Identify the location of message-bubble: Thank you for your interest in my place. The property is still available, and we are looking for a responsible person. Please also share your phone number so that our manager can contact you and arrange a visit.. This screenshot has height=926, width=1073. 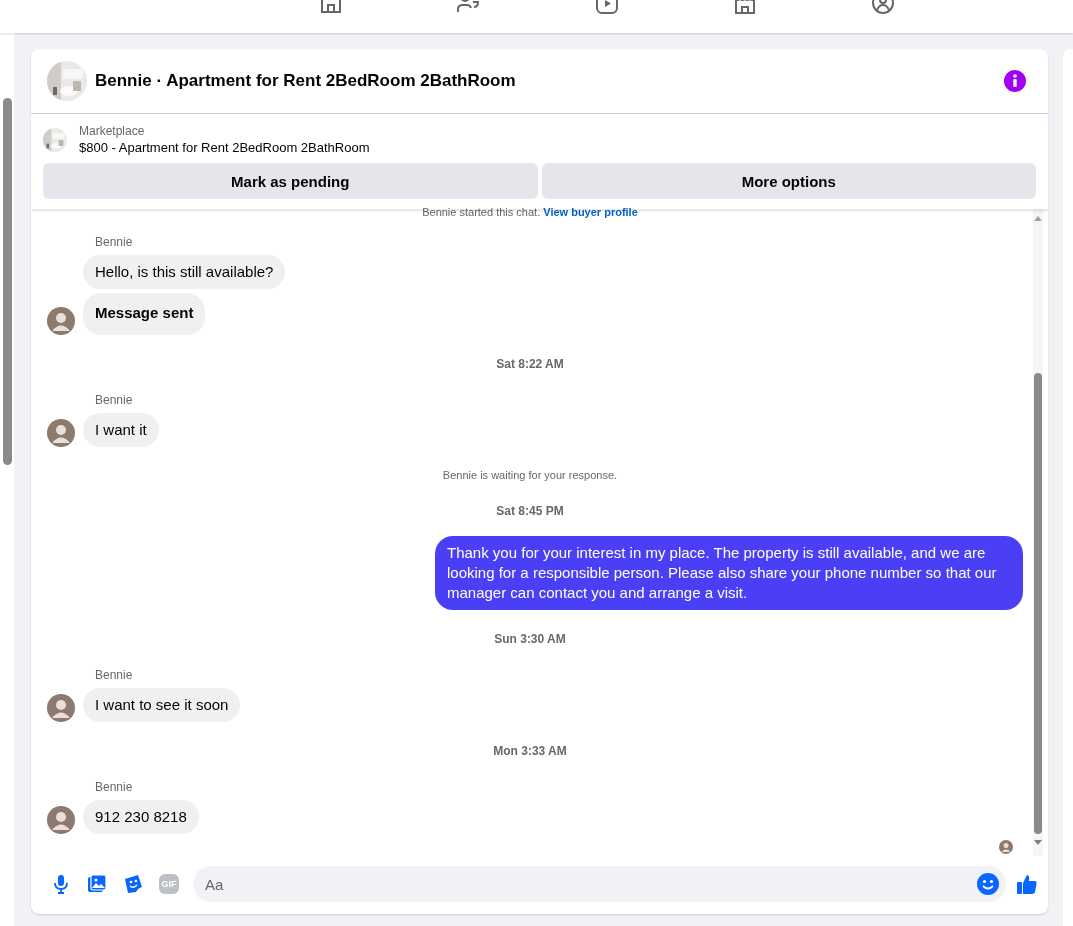
(729, 573).